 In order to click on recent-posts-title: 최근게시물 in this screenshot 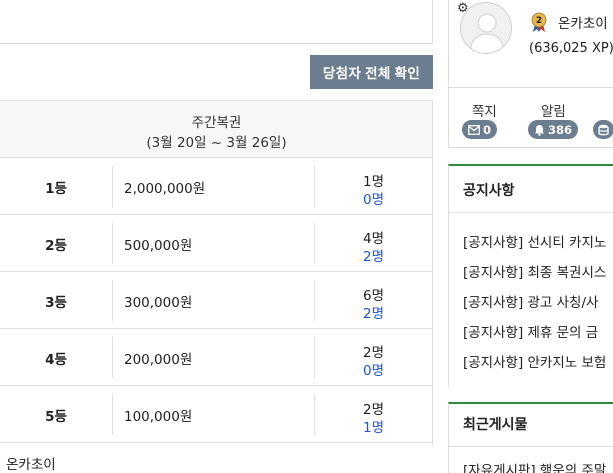, I will do `click(495, 425)`.